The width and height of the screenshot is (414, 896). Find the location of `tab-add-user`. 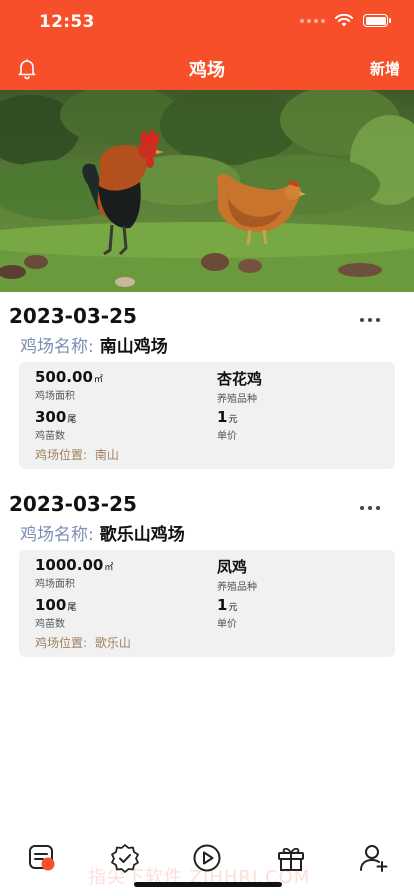

tab-add-user is located at coordinates (374, 858).